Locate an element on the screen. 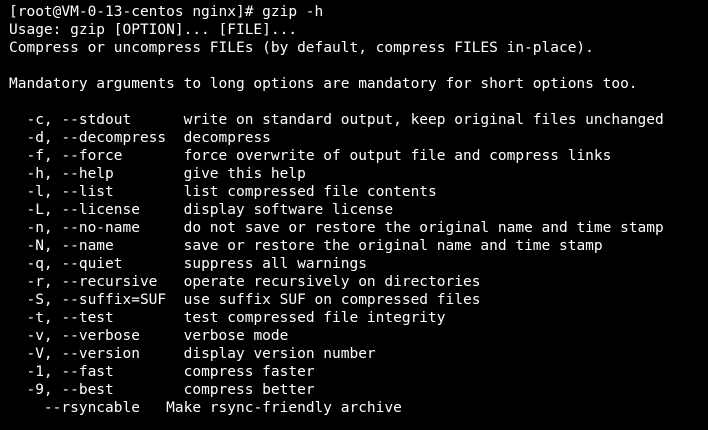  option-description: operate recursively on directories is located at coordinates (332, 282).